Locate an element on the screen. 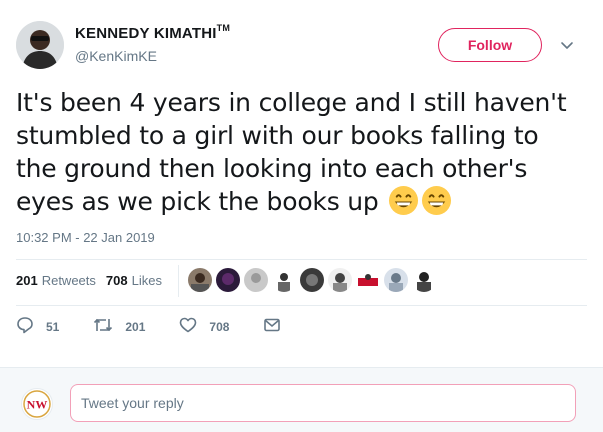  avatar-initials: NW is located at coordinates (37, 405).